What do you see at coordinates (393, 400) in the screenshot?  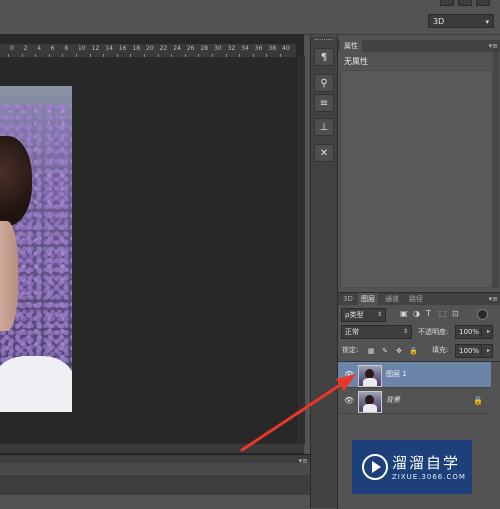 I see `layer-name: 背景` at bounding box center [393, 400].